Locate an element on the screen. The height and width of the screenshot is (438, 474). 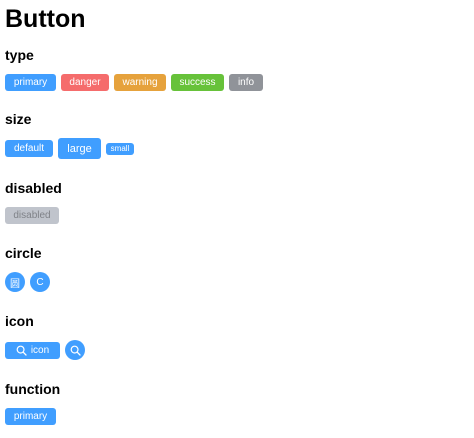
section-title-type: type is located at coordinates (19, 55).